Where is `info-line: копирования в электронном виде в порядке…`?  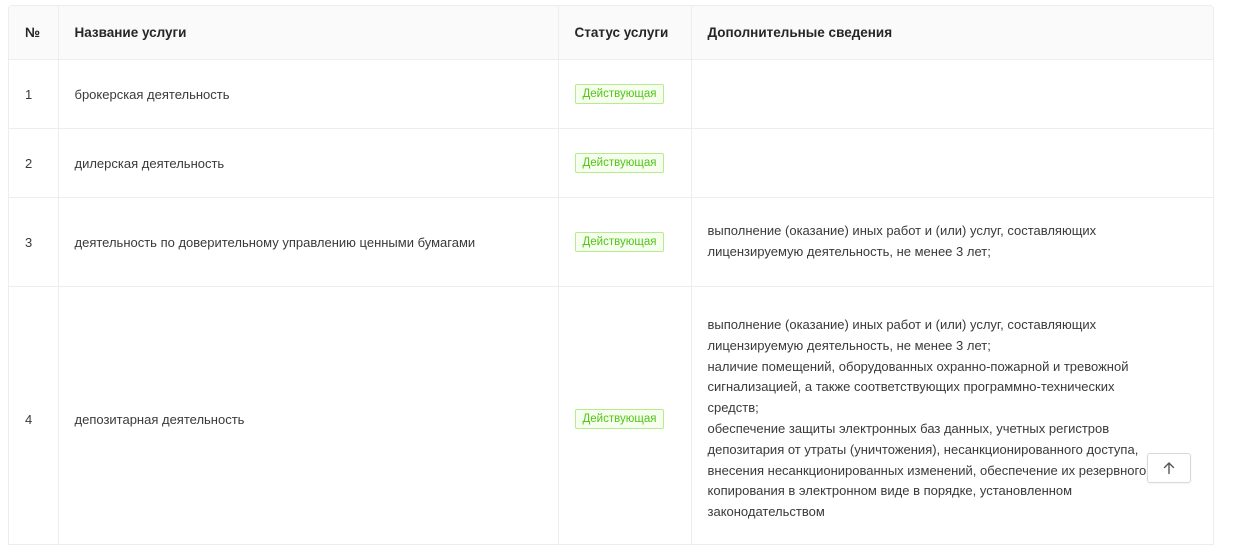
info-line: копирования в электронном виде в порядке… is located at coordinates (953, 491).